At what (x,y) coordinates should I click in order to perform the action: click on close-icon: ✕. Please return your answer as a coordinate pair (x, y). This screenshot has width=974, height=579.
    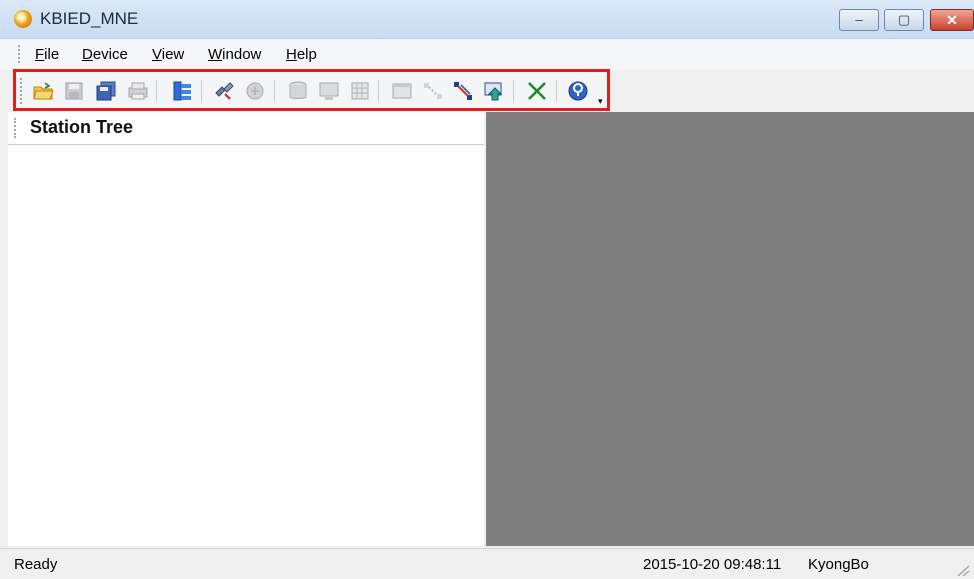
    Looking at the image, I should click on (952, 20).